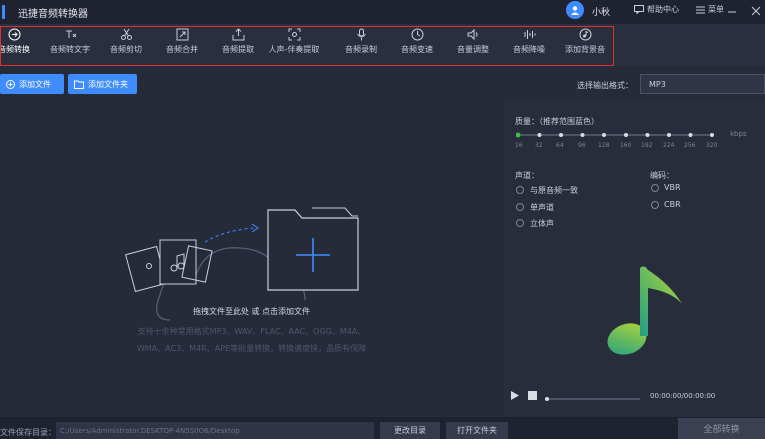 The image size is (765, 439). Describe the element at coordinates (472, 34) in the screenshot. I see `volume-icon` at that location.